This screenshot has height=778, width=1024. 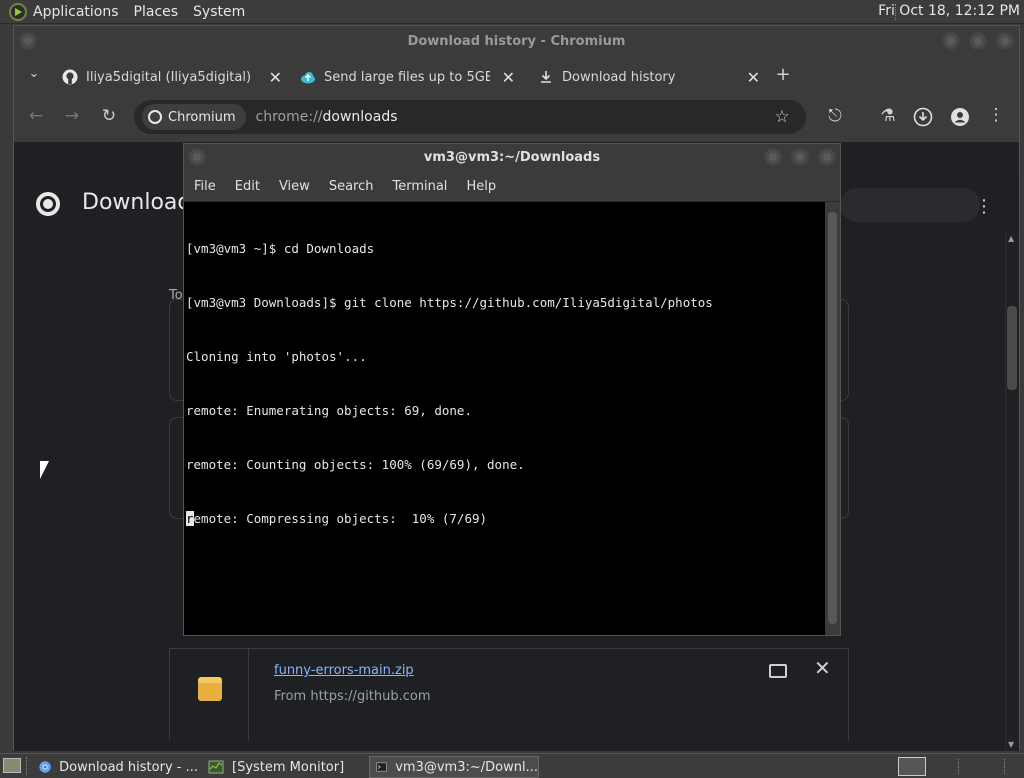 What do you see at coordinates (45, 767) in the screenshot?
I see `chromium-icon` at bounding box center [45, 767].